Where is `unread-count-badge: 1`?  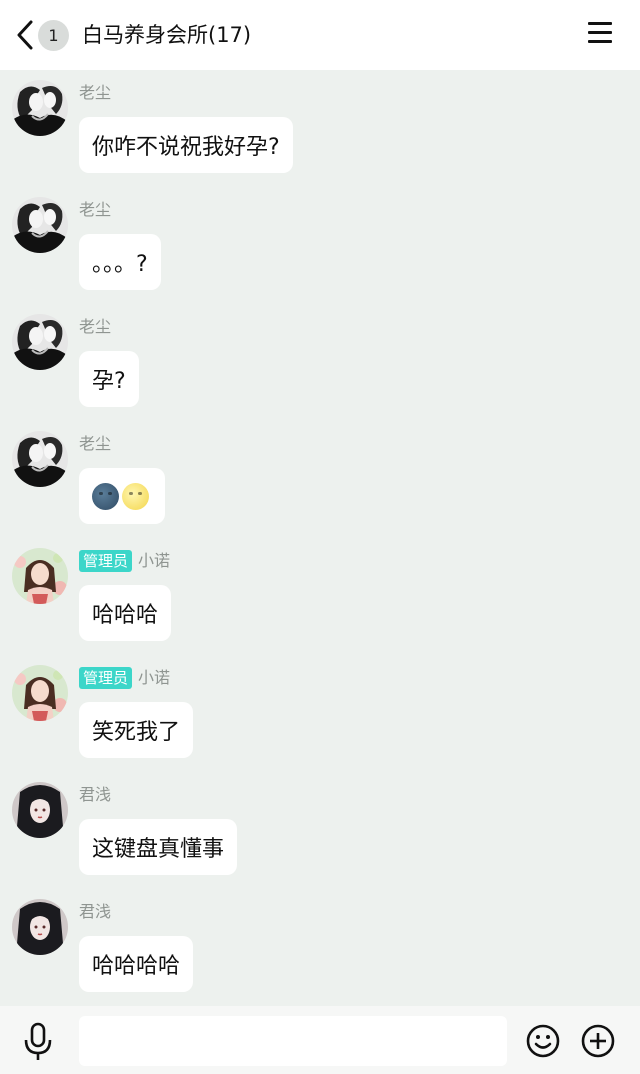 unread-count-badge: 1 is located at coordinates (53, 35).